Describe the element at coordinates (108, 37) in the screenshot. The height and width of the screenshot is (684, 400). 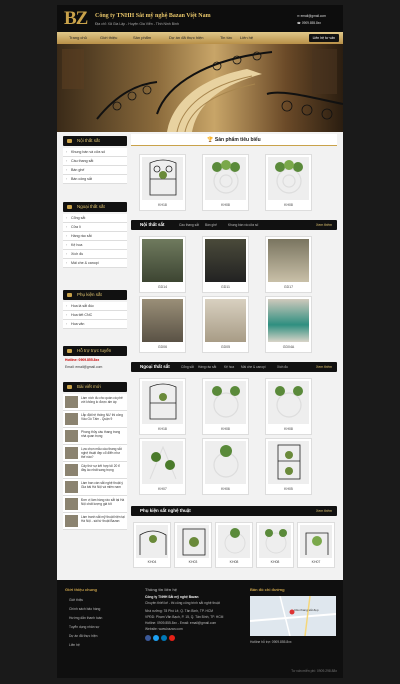
I see `nav-about: Giới thiệu` at that location.